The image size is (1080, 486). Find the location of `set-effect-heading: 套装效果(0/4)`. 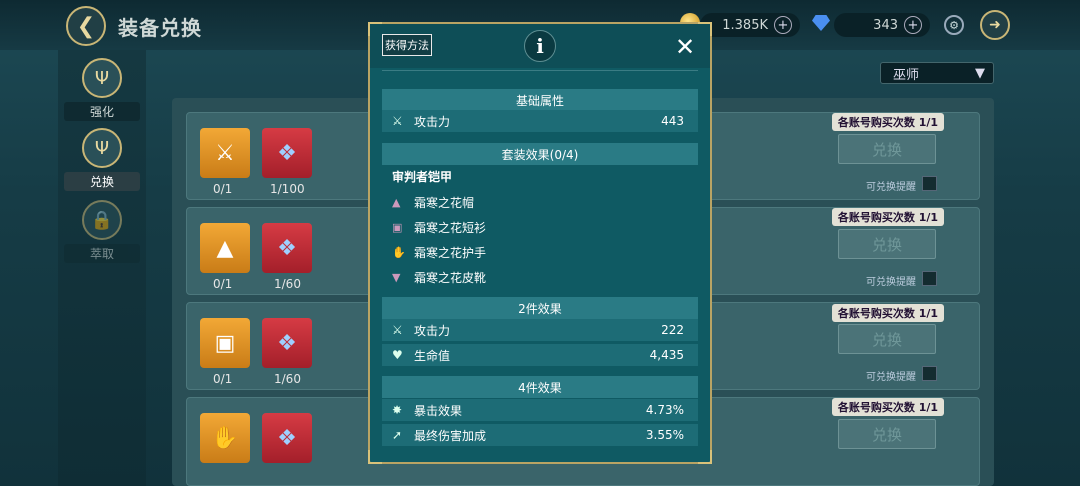

set-effect-heading: 套装效果(0/4) is located at coordinates (540, 154).